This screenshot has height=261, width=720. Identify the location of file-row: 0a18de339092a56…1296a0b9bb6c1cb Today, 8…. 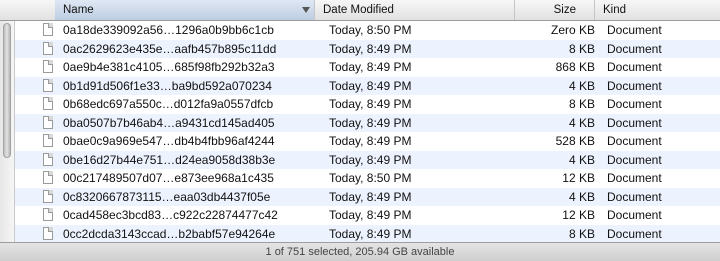
(367, 30).